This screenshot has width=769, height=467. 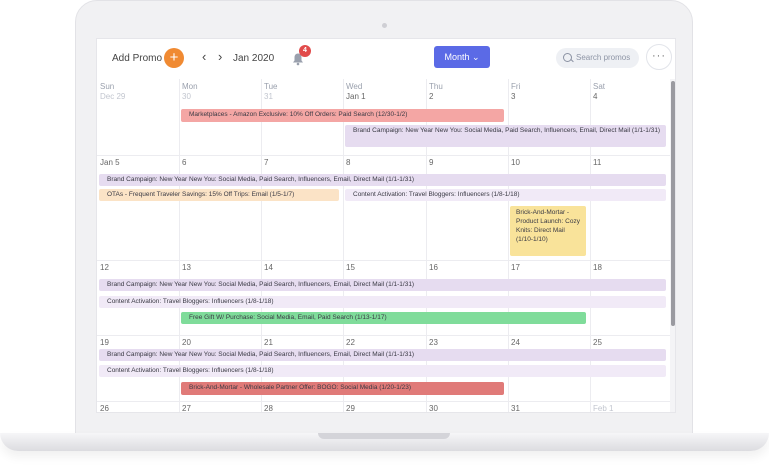 I want to click on search-input: Search promos, so click(x=597, y=58).